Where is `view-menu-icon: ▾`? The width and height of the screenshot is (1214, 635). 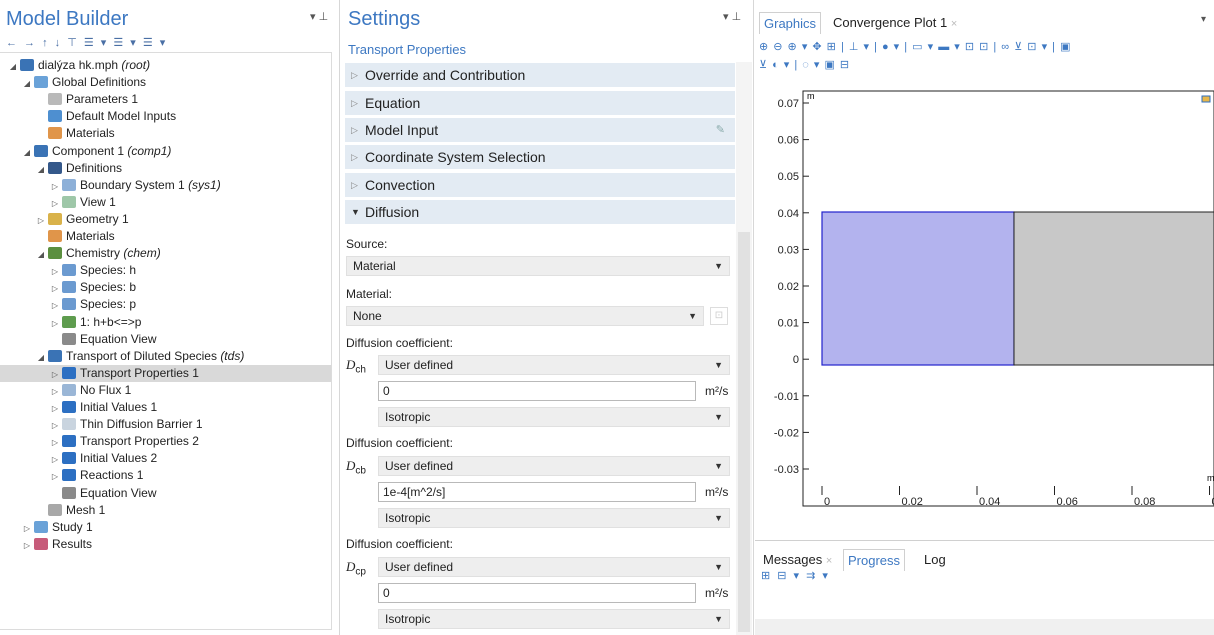
view-menu-icon: ▾ is located at coordinates (1203, 19).